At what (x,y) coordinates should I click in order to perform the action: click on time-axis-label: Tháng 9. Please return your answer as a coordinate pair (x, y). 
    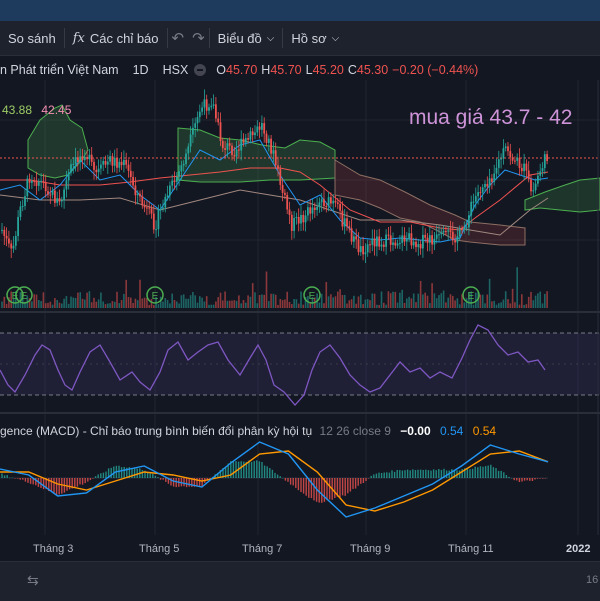
    Looking at the image, I should click on (370, 549).